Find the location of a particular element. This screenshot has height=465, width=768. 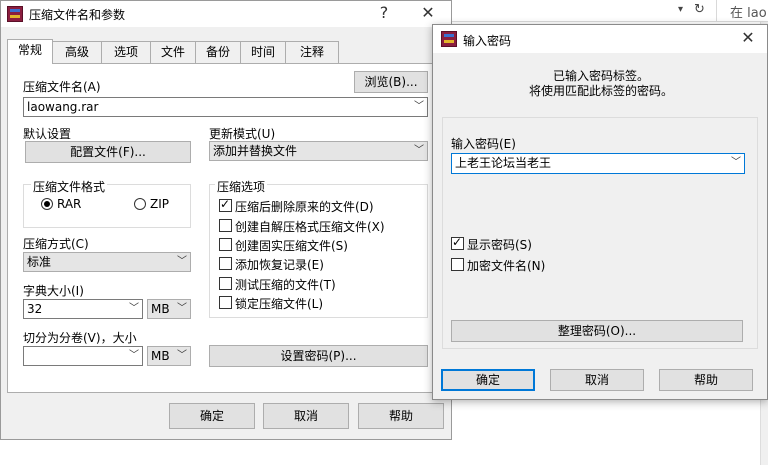

method-select: 标准 ﹀ is located at coordinates (107, 262).